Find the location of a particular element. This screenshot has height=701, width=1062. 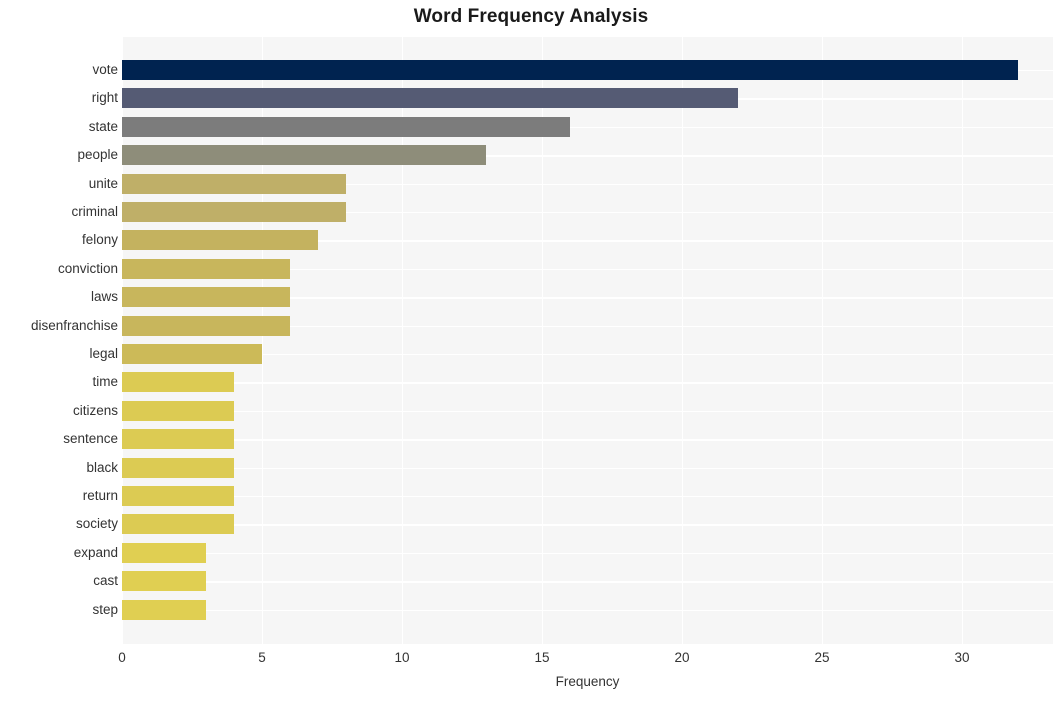

y-axis-tick-label: time is located at coordinates (105, 382).